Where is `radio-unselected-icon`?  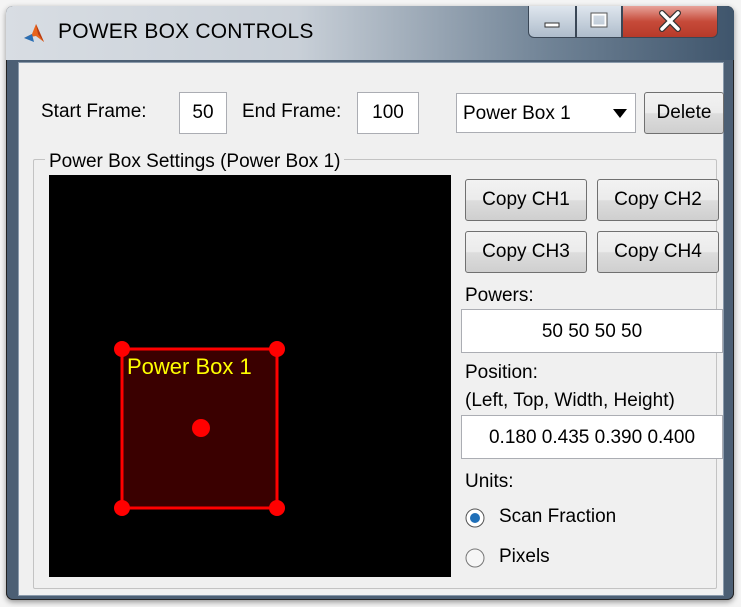
radio-unselected-icon is located at coordinates (475, 558).